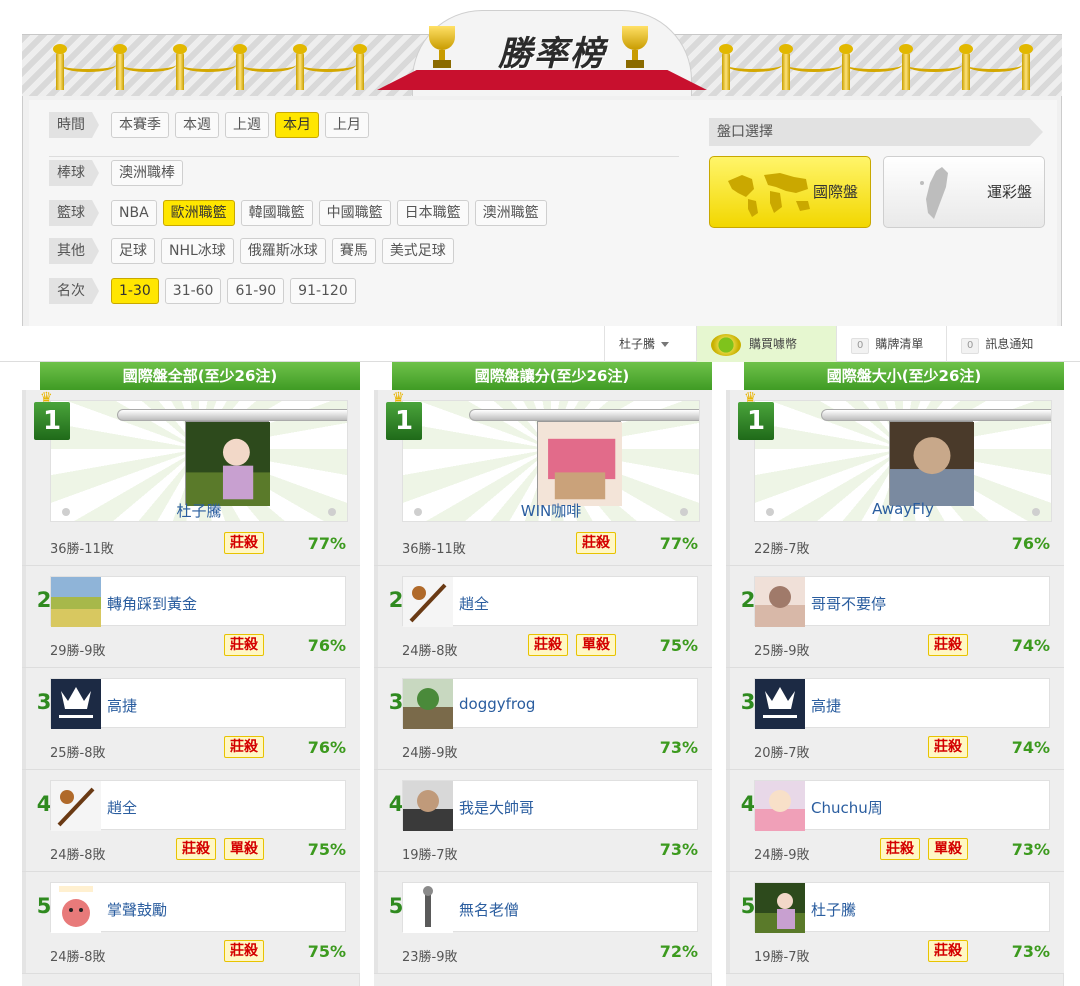 The height and width of the screenshot is (986, 1080). I want to click on filter-row: 籃球 NBA 歐洲職籃 韓國職籃 中國職籃 日本職籃 澳洲職籃, so click(298, 213).